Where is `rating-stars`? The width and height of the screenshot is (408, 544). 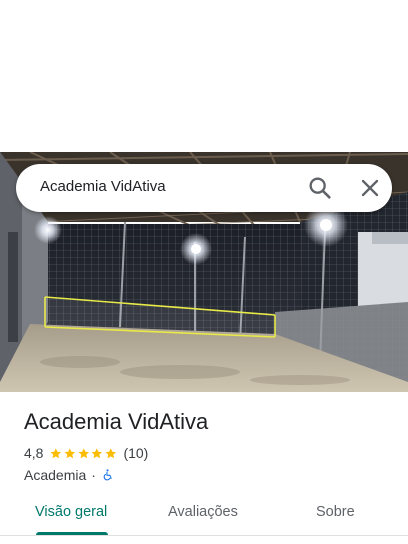 rating-stars is located at coordinates (83, 453).